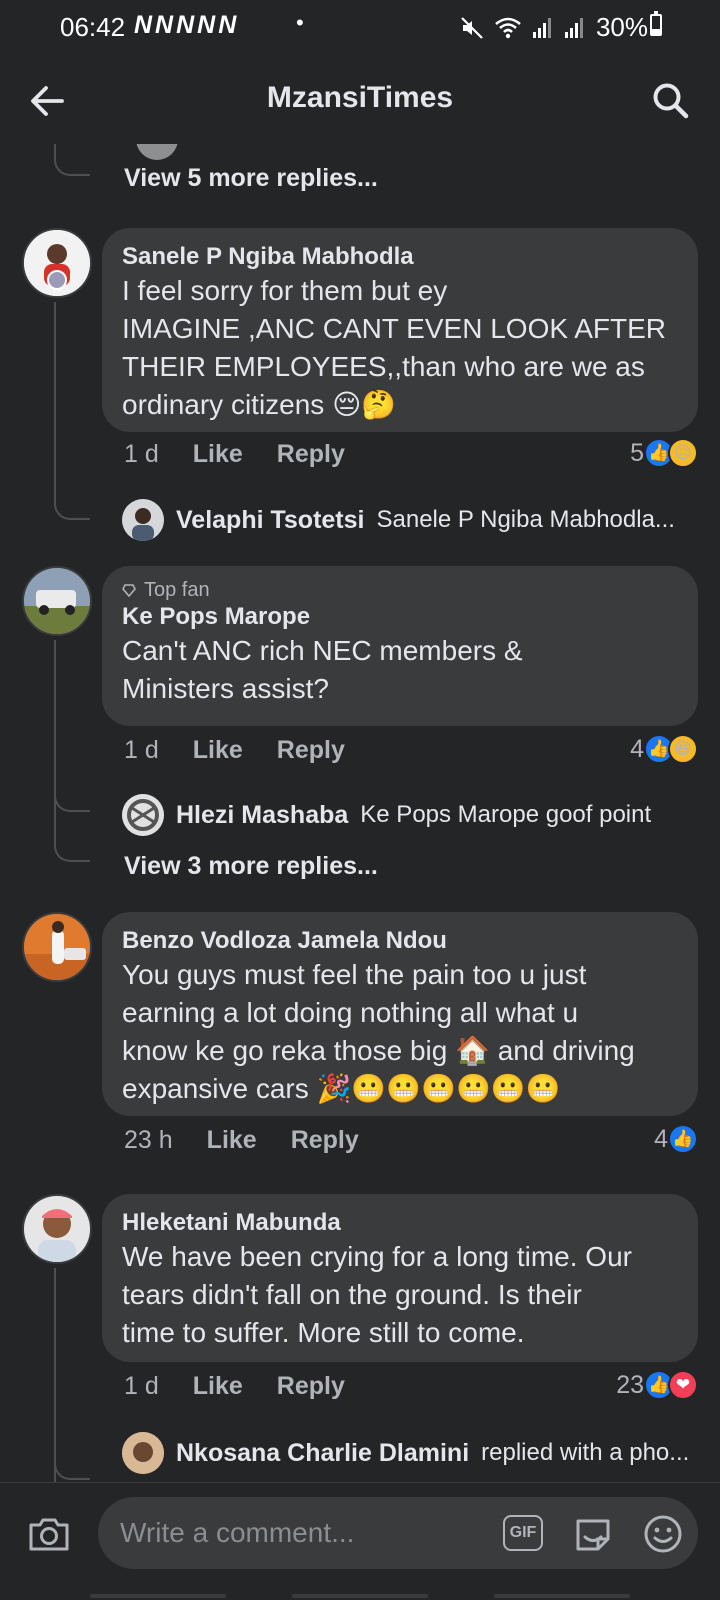  I want to click on comment-text-line: Can't ANC rich NEC members &, so click(322, 650).